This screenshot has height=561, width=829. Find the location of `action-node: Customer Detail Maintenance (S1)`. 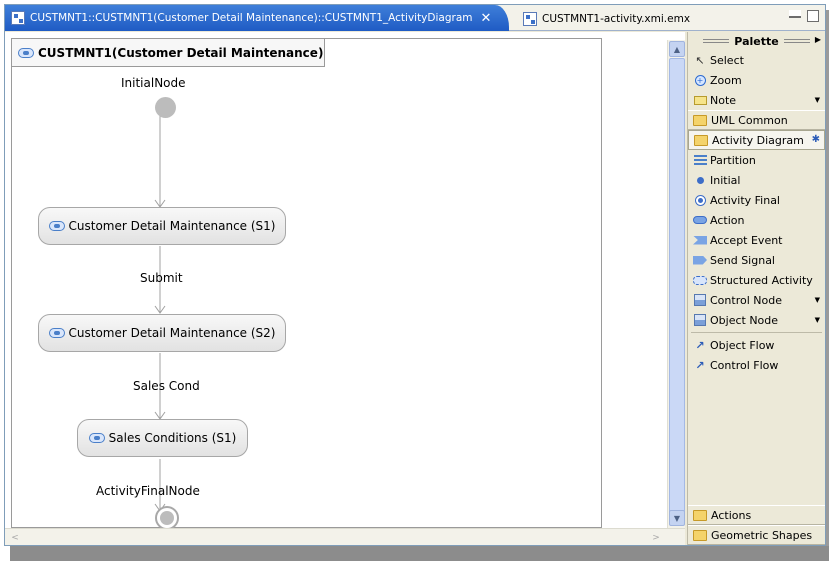

action-node: Customer Detail Maintenance (S1) is located at coordinates (162, 226).